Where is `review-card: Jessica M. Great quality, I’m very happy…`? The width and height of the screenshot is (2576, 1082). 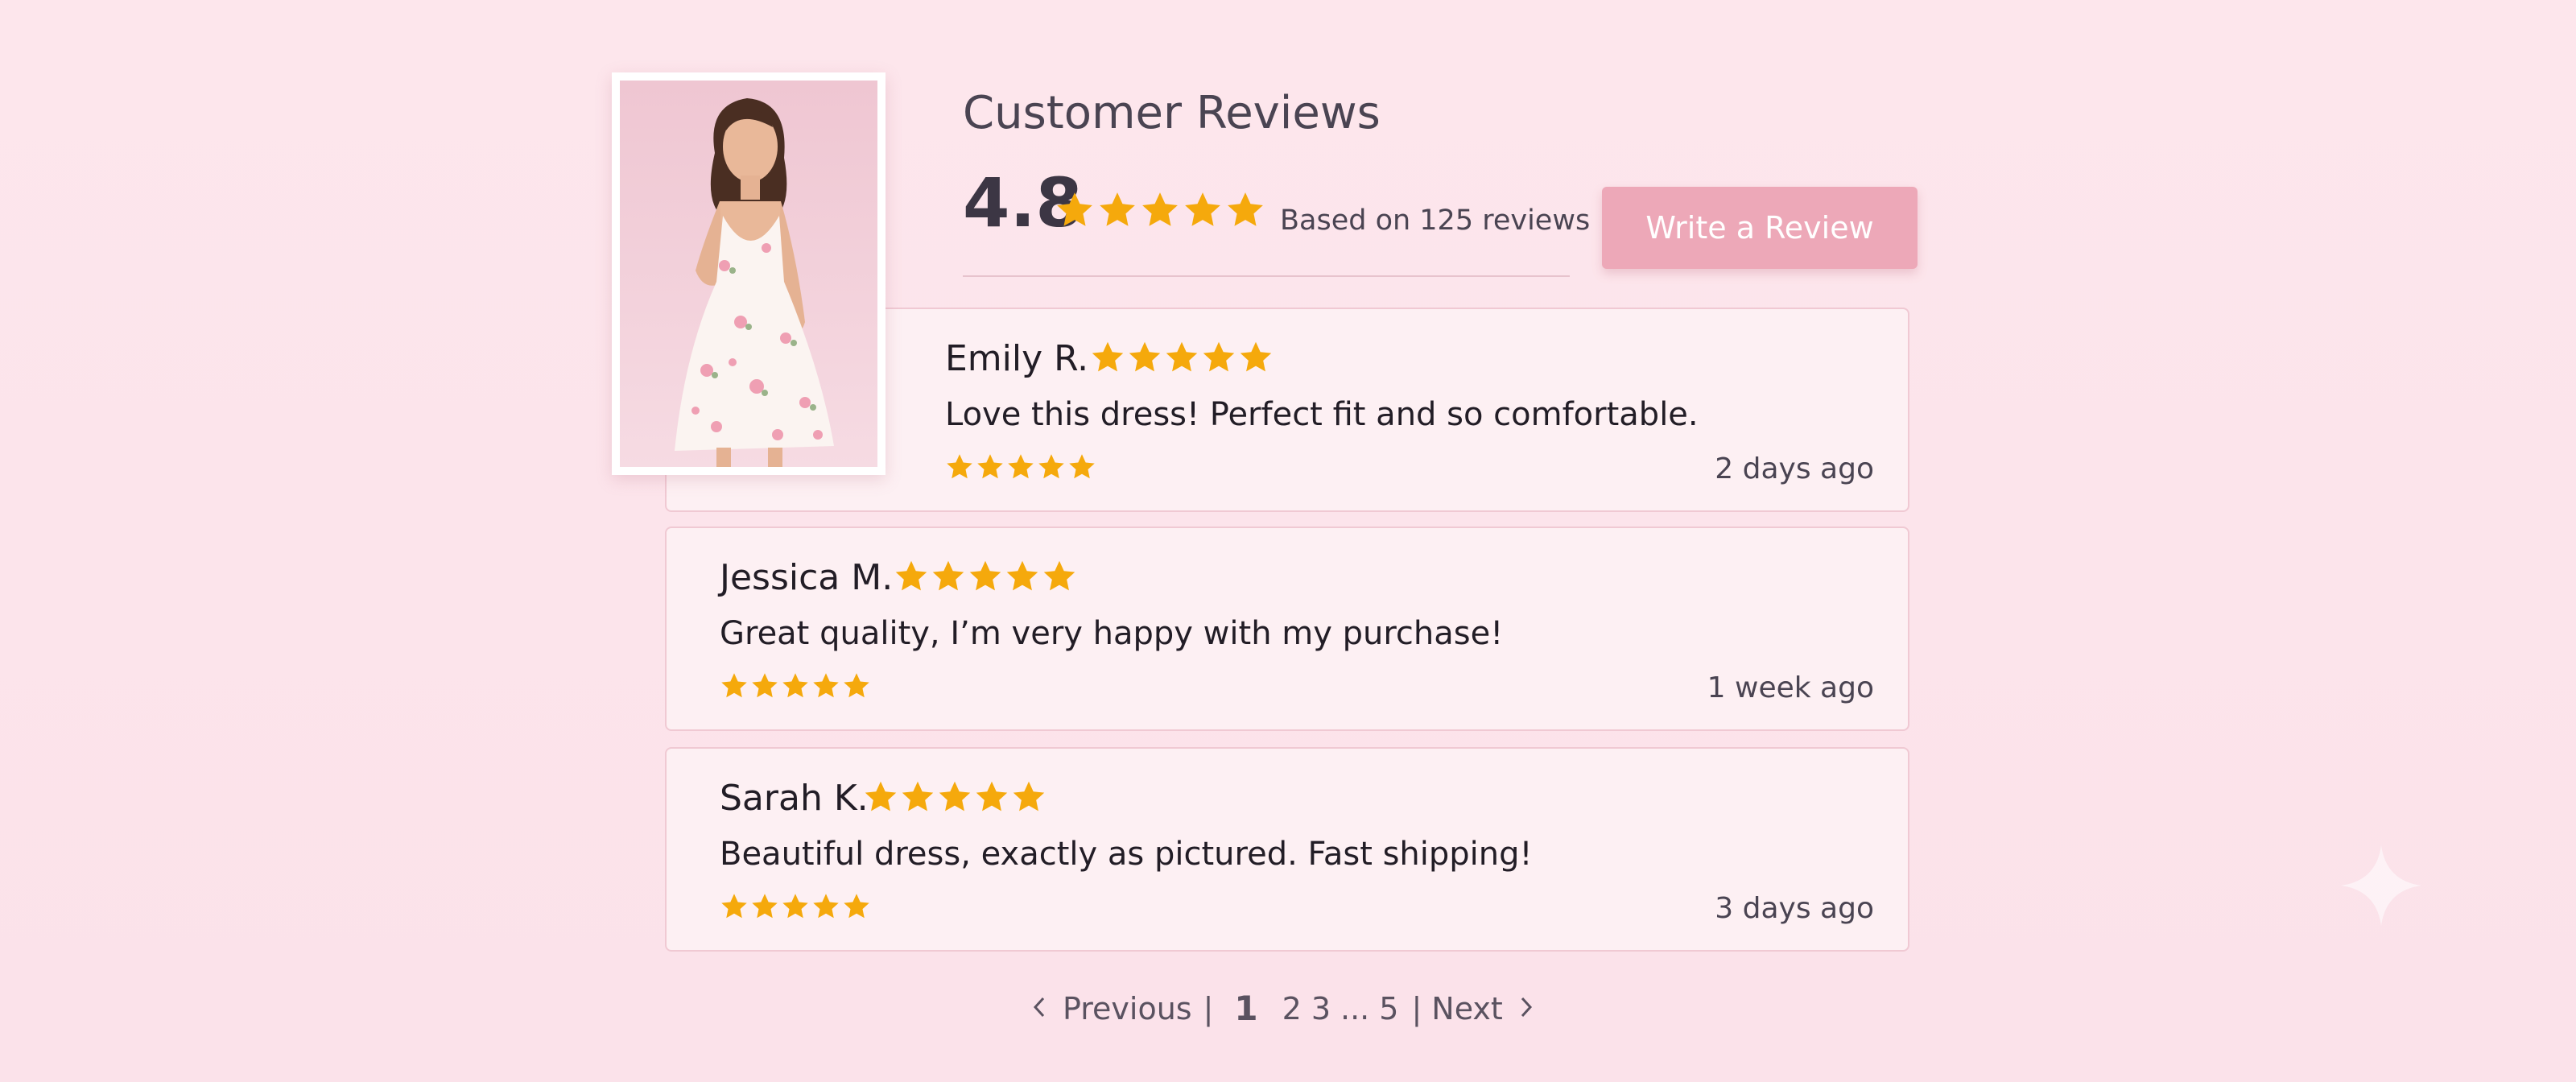 review-card: Jessica M. Great quality, I’m very happy… is located at coordinates (1287, 629).